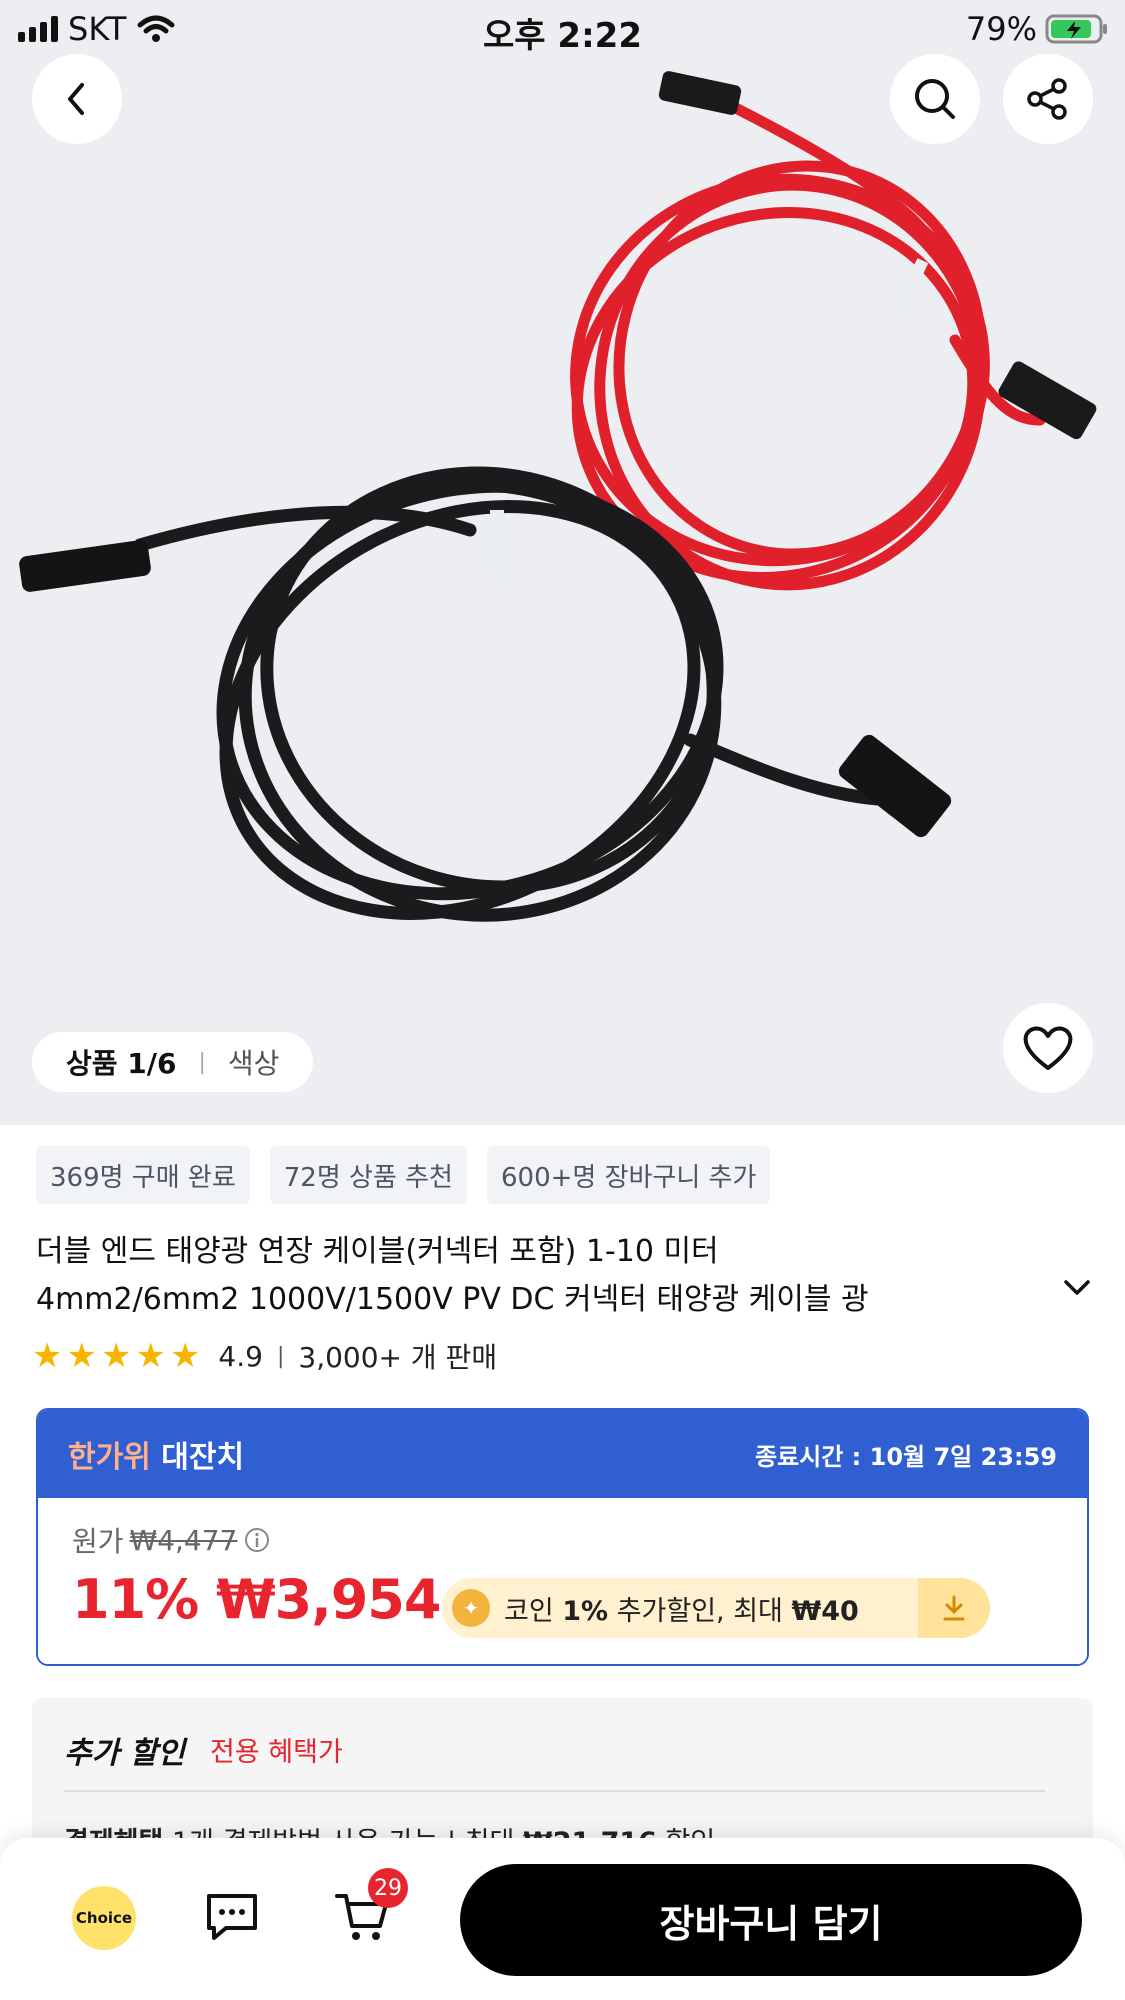  I want to click on promo-name: 한가위 대잔치, so click(156, 1454).